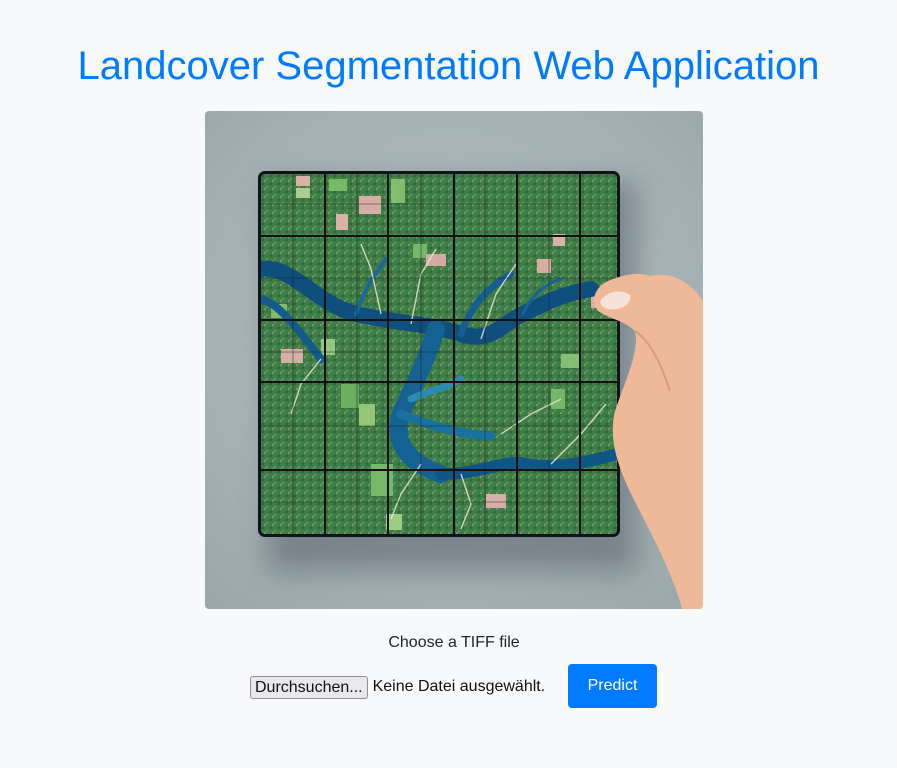 This screenshot has width=897, height=768. Describe the element at coordinates (459, 686) in the screenshot. I see `file-status-text: Keine Datei ausgewählt.` at that location.